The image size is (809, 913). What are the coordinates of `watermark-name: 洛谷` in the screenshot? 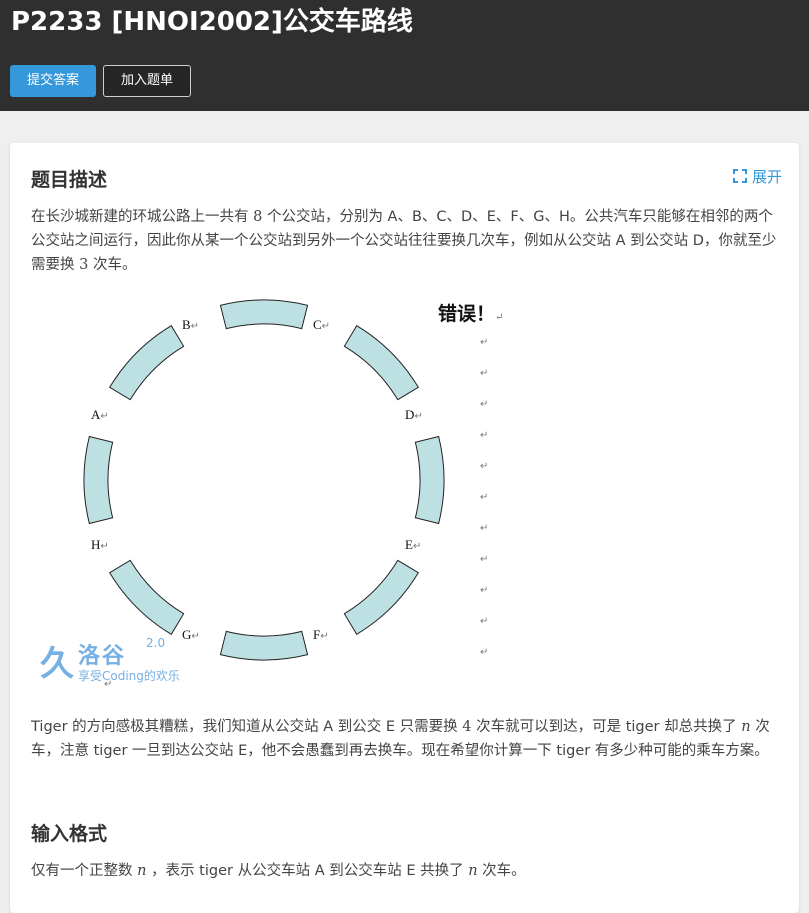 It's located at (102, 656).